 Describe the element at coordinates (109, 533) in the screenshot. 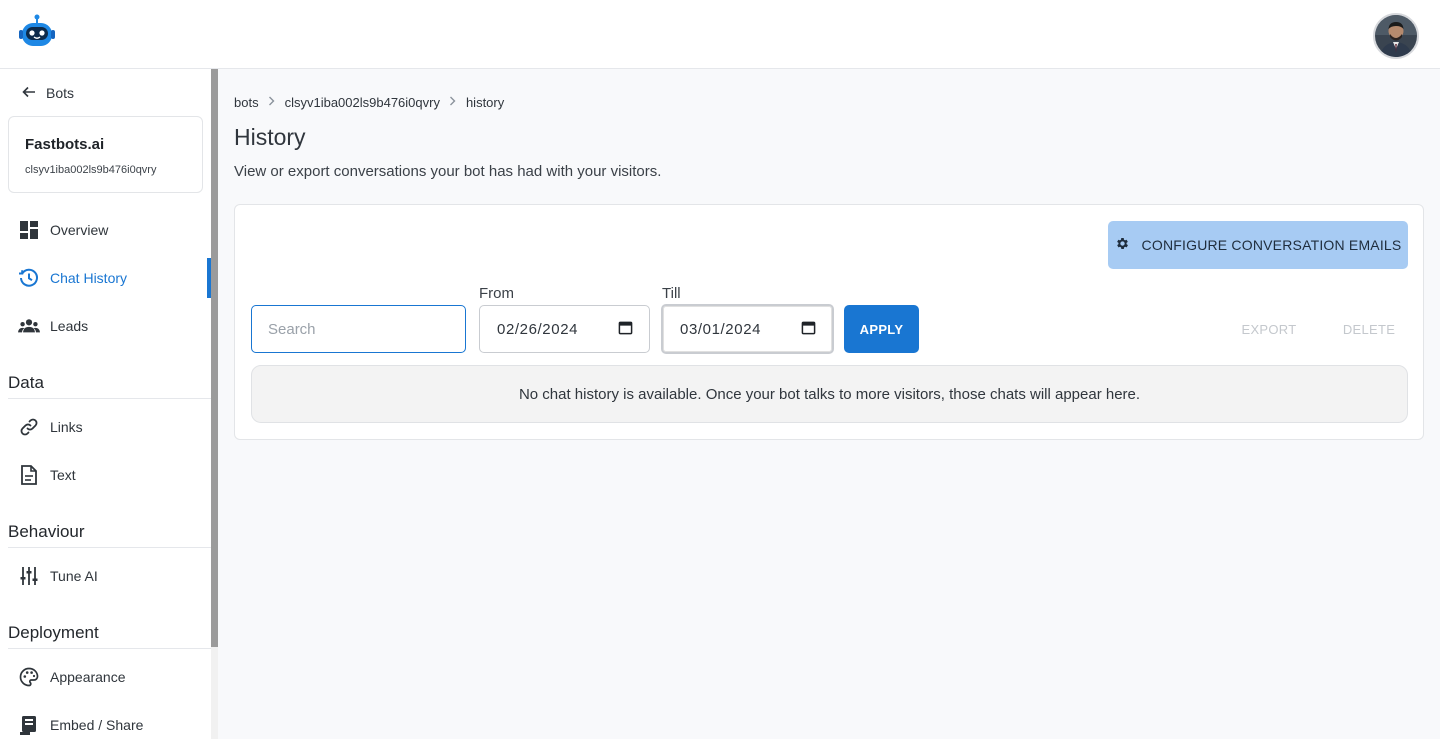

I see `section-title-behaviour: Behaviour` at that location.